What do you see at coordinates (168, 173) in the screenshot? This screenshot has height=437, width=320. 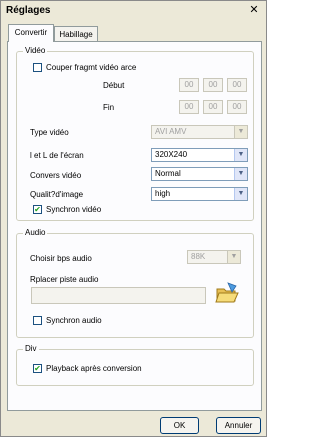 I see `video-conversion-value: Normal` at bounding box center [168, 173].